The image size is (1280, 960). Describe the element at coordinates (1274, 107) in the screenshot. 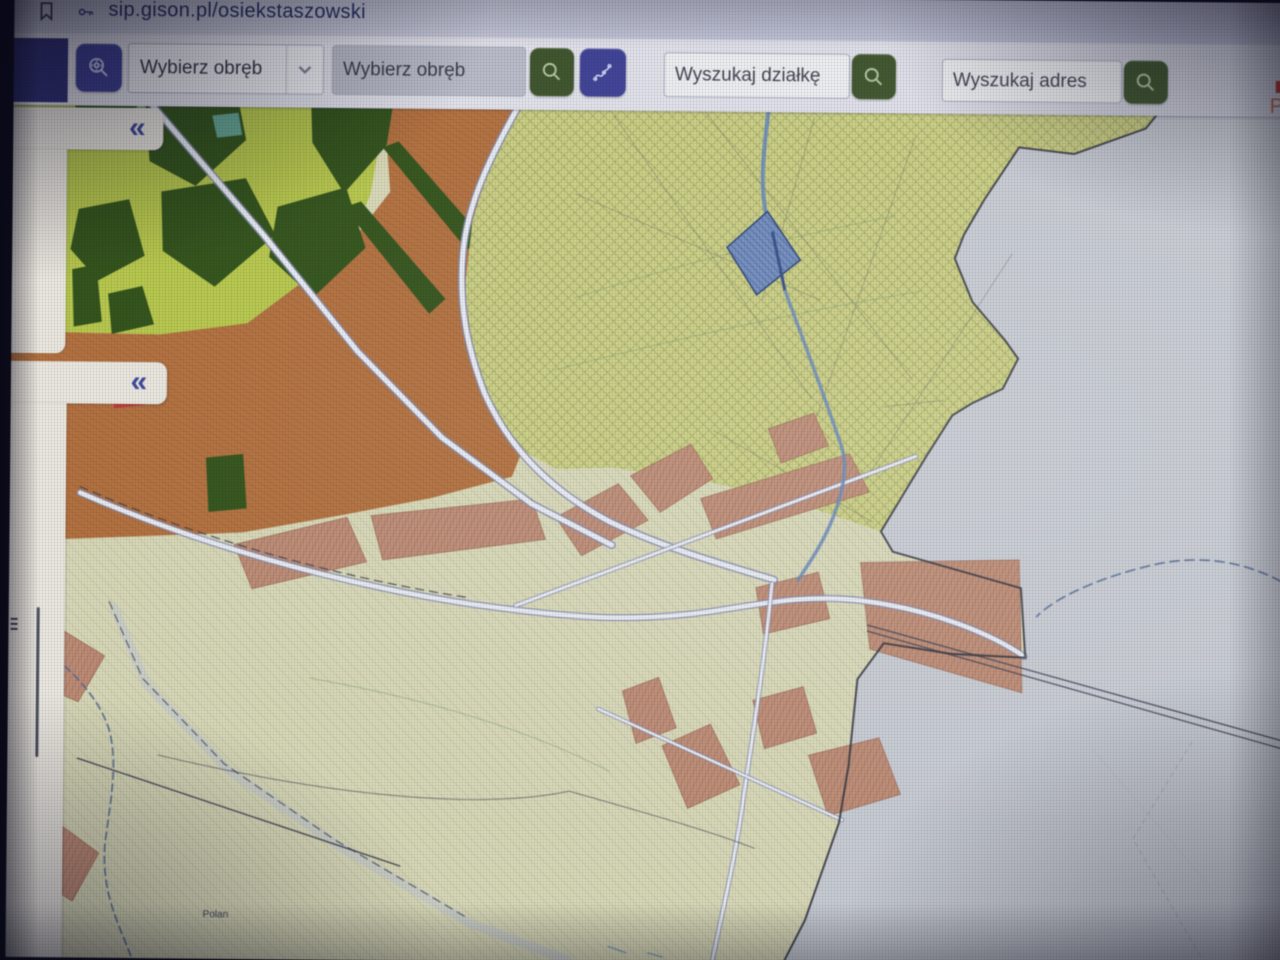

I see `help-link-partial: Po` at that location.